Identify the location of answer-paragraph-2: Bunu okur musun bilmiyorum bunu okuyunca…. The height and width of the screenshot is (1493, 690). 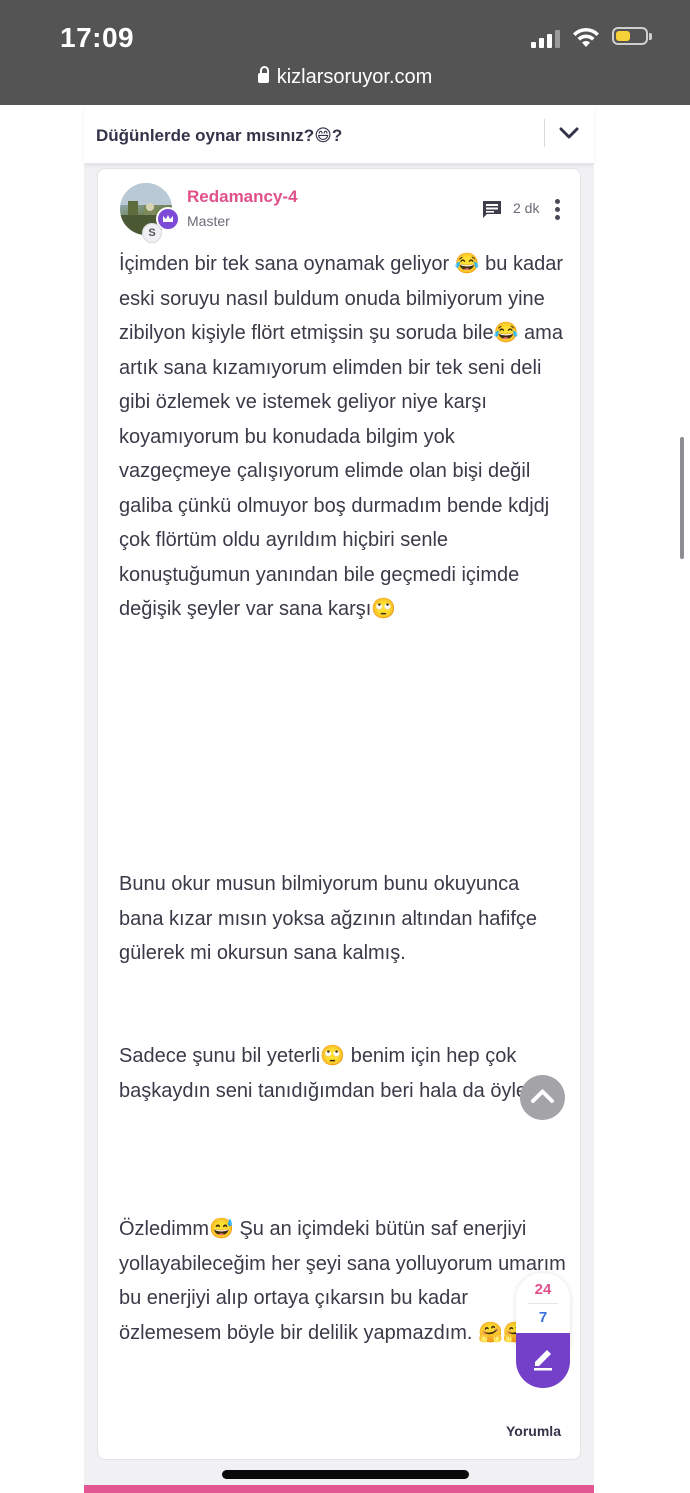
(328, 918).